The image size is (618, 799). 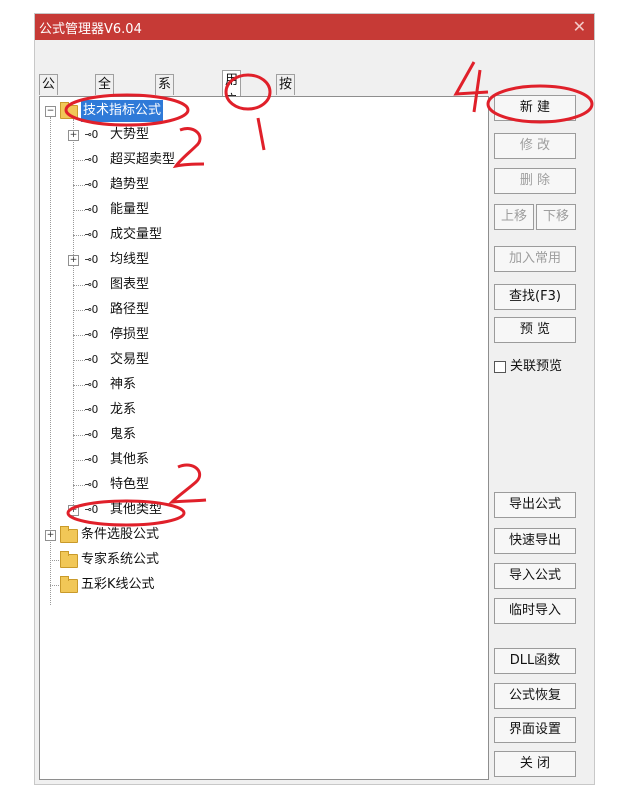 What do you see at coordinates (50, 111) in the screenshot?
I see `collapse-icon: −` at bounding box center [50, 111].